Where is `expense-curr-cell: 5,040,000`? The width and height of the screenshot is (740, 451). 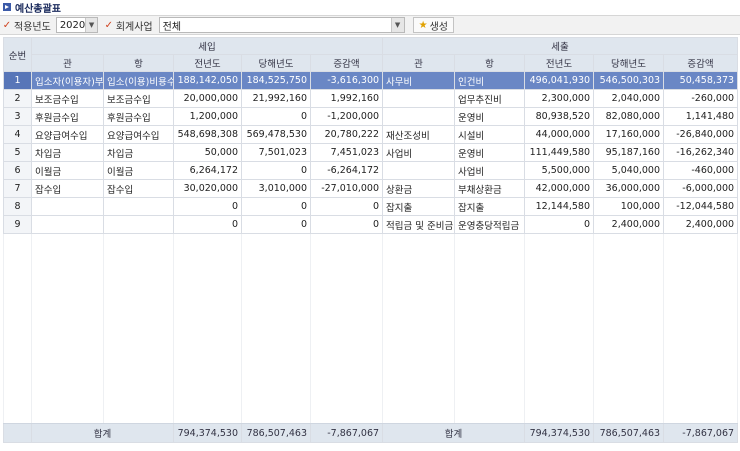 expense-curr-cell: 5,040,000 is located at coordinates (629, 170).